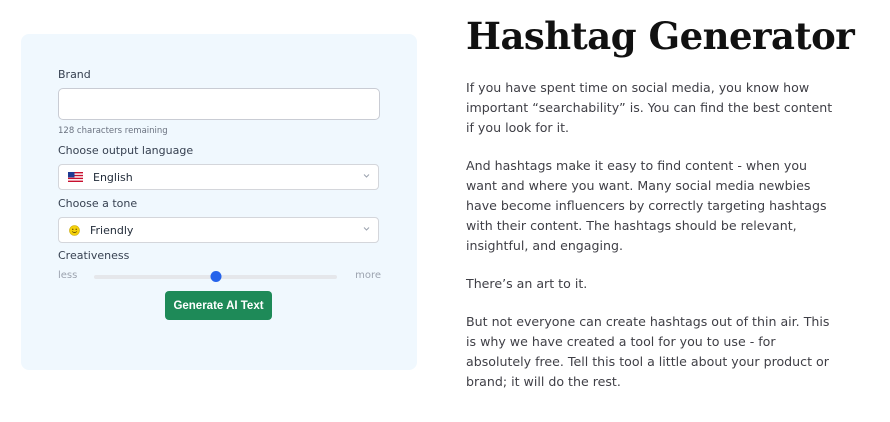 The height and width of the screenshot is (422, 890). I want to click on generate-ai-text-button: Generate AI Text, so click(218, 305).